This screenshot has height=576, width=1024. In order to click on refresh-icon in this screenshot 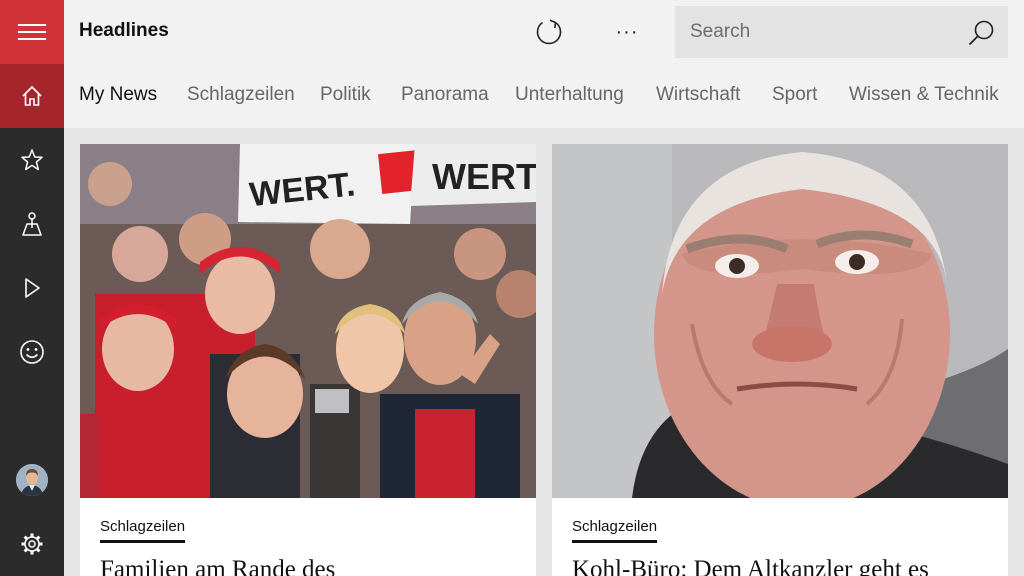, I will do `click(549, 32)`.